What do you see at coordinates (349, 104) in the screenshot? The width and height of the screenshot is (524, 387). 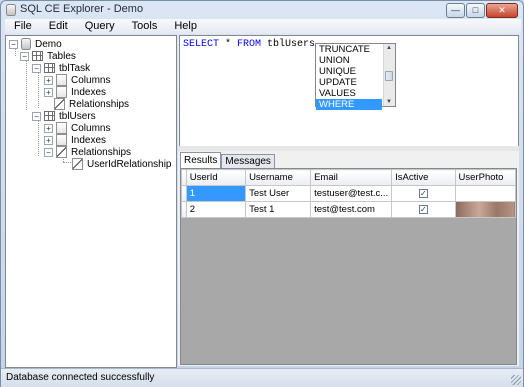 I see `autocomplete-item-selected: WHERE` at bounding box center [349, 104].